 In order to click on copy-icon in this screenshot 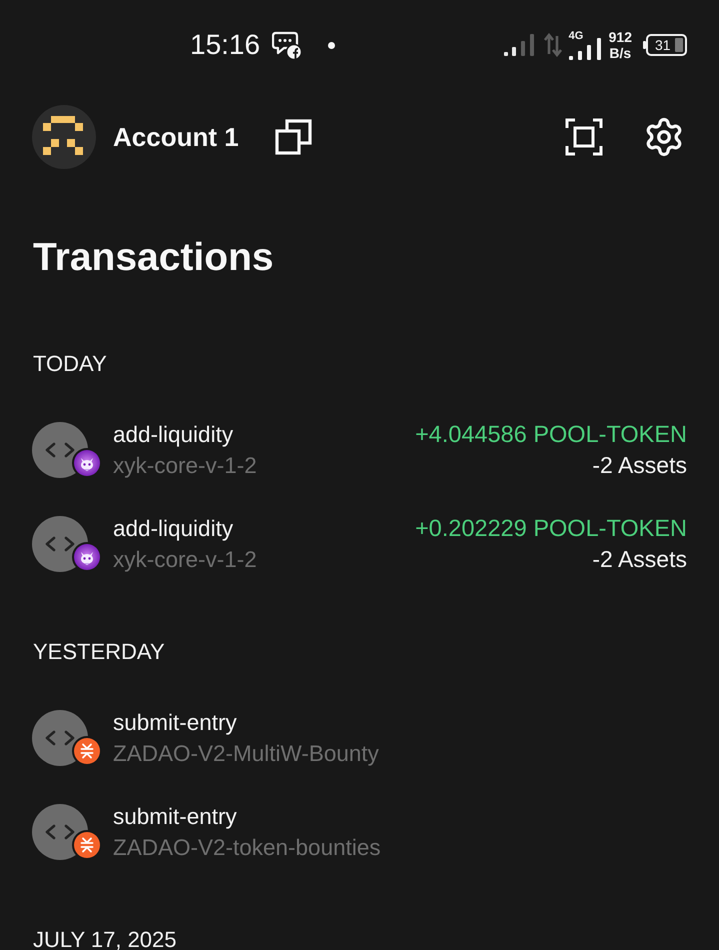, I will do `click(293, 137)`.